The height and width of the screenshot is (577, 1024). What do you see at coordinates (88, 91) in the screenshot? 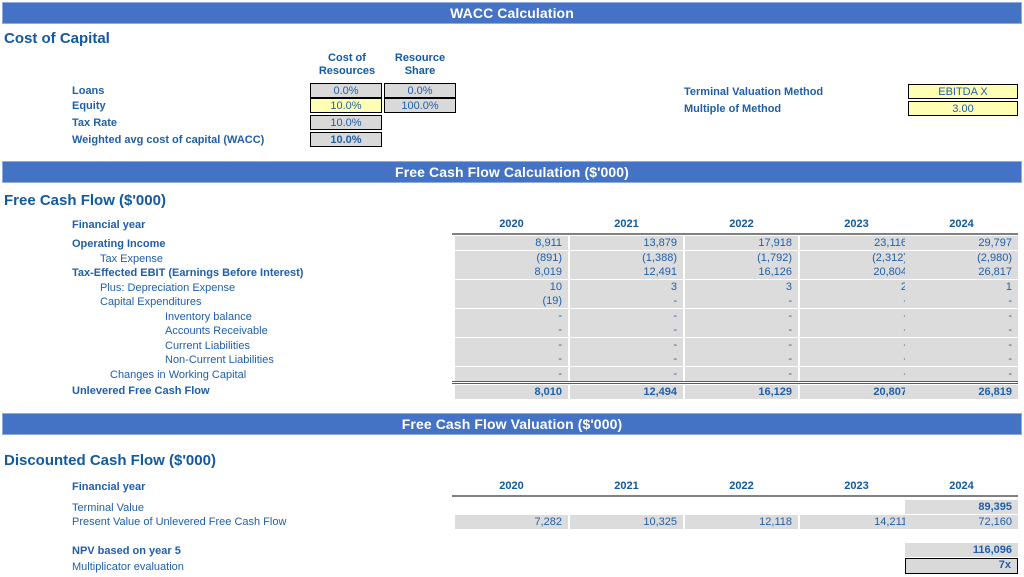
I see `label-loans: Loans` at bounding box center [88, 91].